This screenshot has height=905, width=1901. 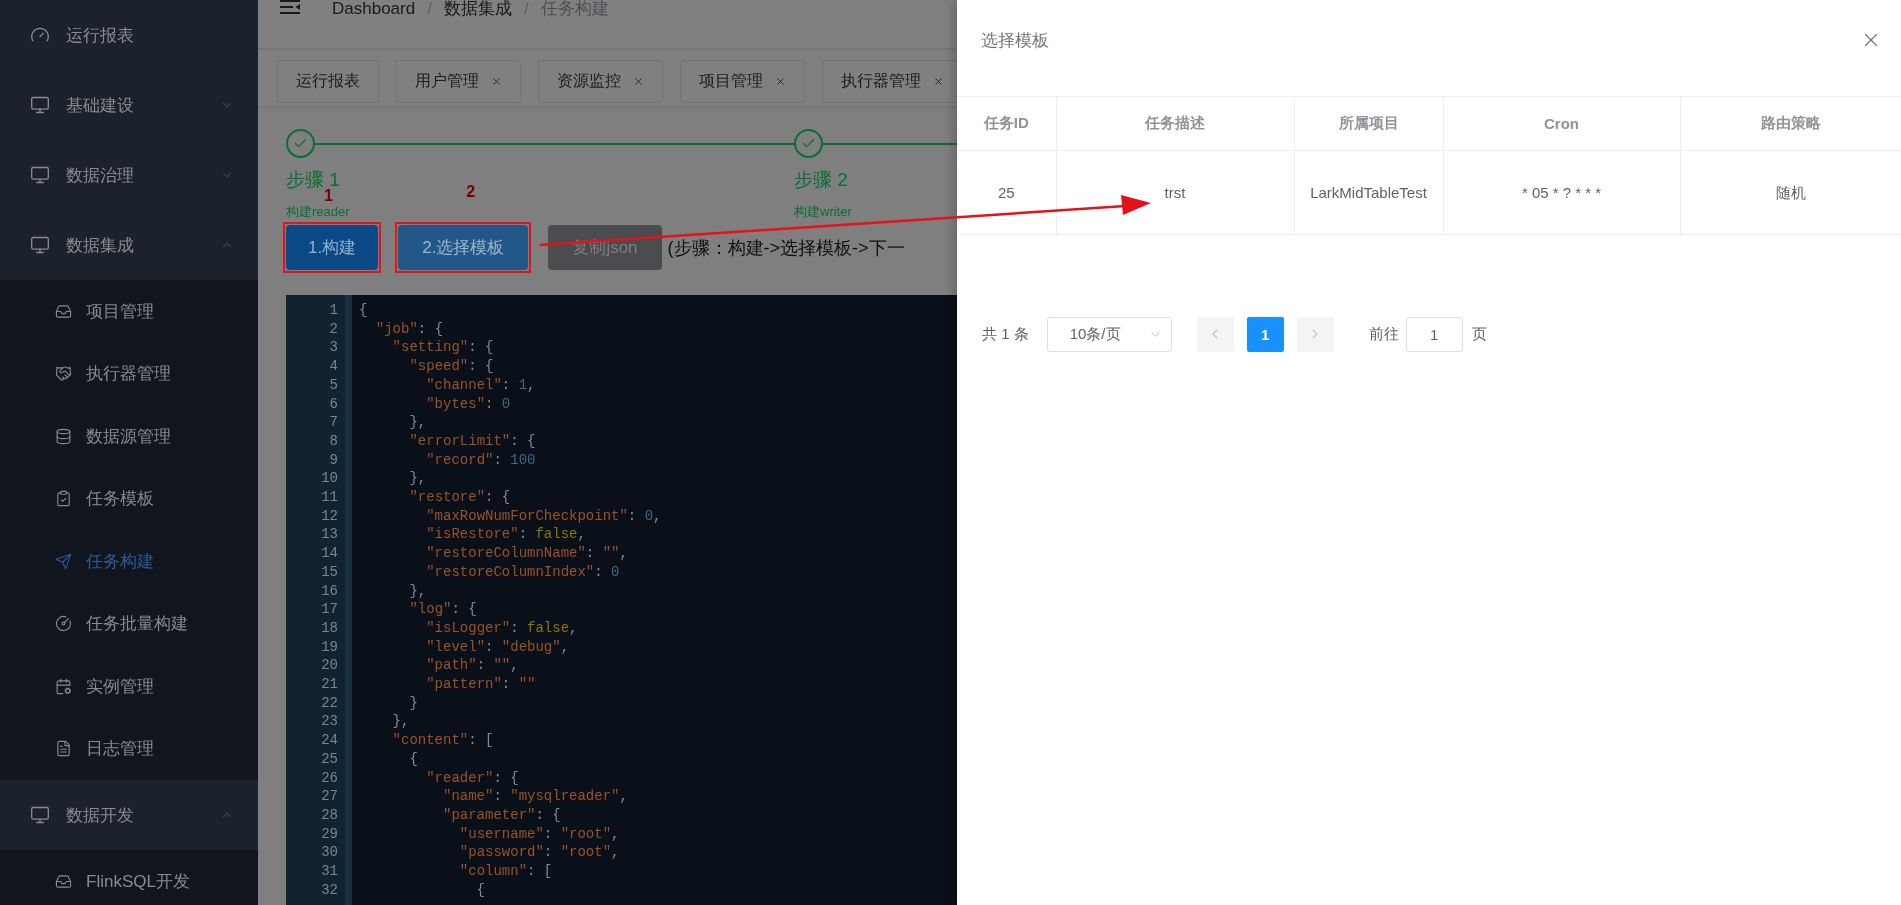 I want to click on line-number: 1, so click(x=333, y=310).